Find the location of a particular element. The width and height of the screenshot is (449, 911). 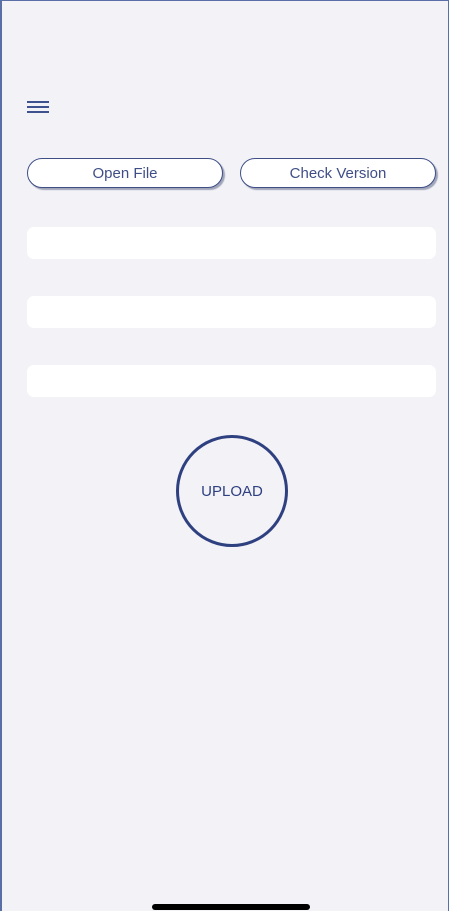

open-file-button: Open File is located at coordinates (125, 173).